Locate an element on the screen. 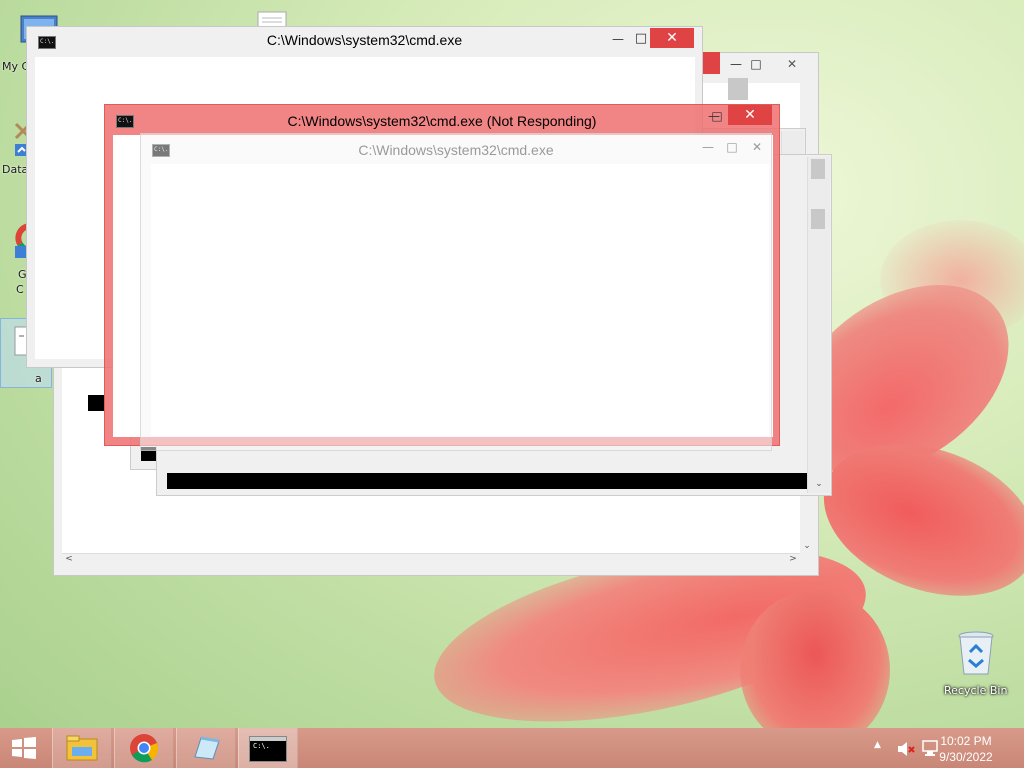  clock-time: 10:02 PM is located at coordinates (966, 741).